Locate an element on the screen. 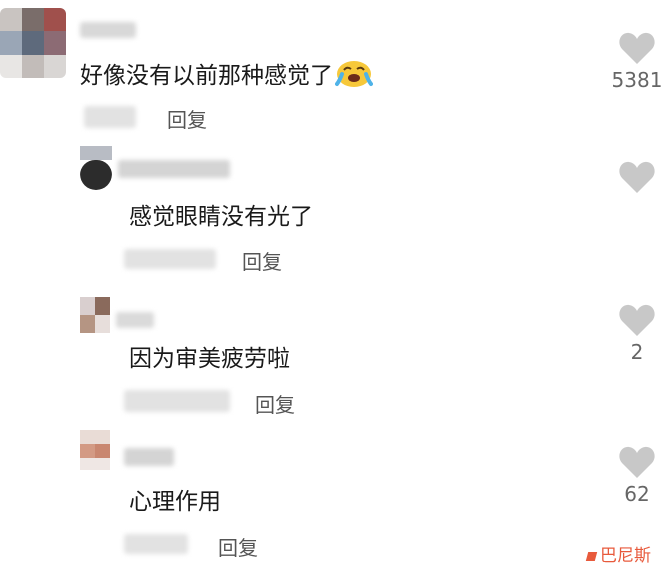 The width and height of the screenshot is (663, 574). watermark-logo-icon is located at coordinates (591, 556).